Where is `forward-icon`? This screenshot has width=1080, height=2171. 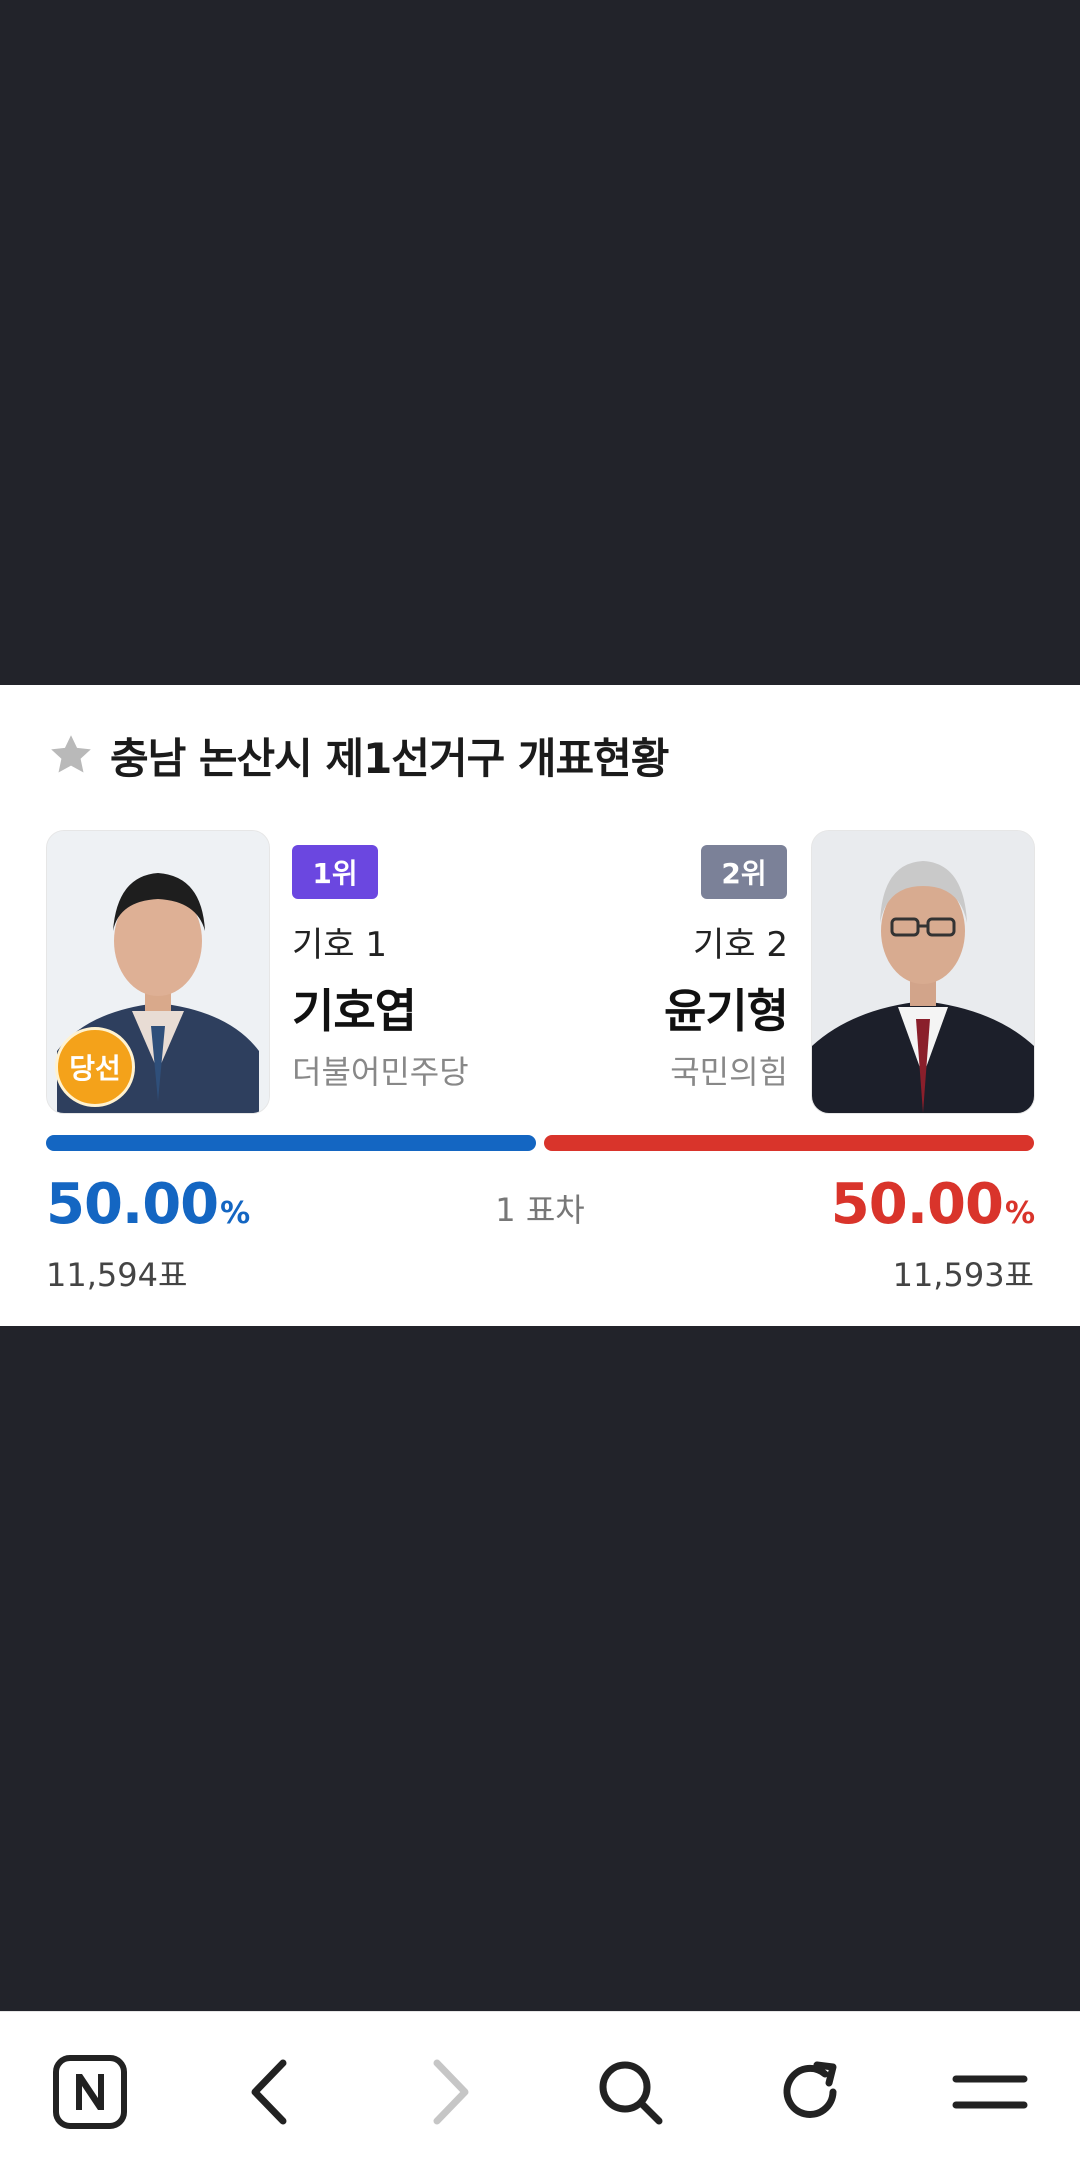 forward-icon is located at coordinates (450, 2092).